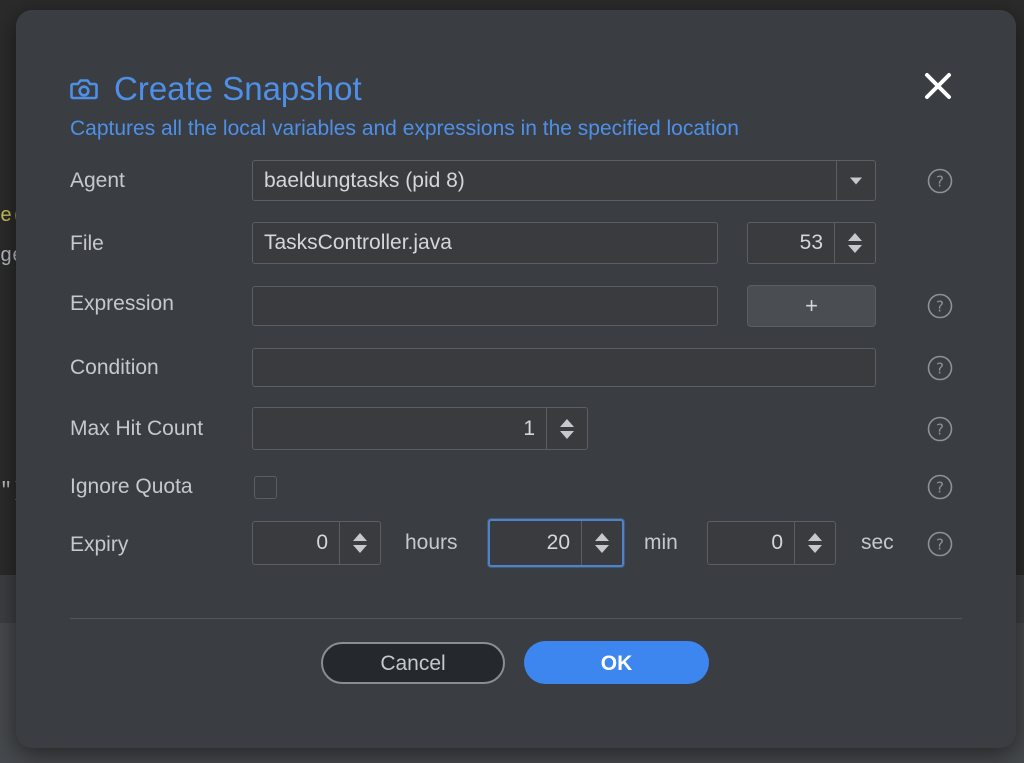  What do you see at coordinates (97, 180) in the screenshot?
I see `agent-label: Agent` at bounding box center [97, 180].